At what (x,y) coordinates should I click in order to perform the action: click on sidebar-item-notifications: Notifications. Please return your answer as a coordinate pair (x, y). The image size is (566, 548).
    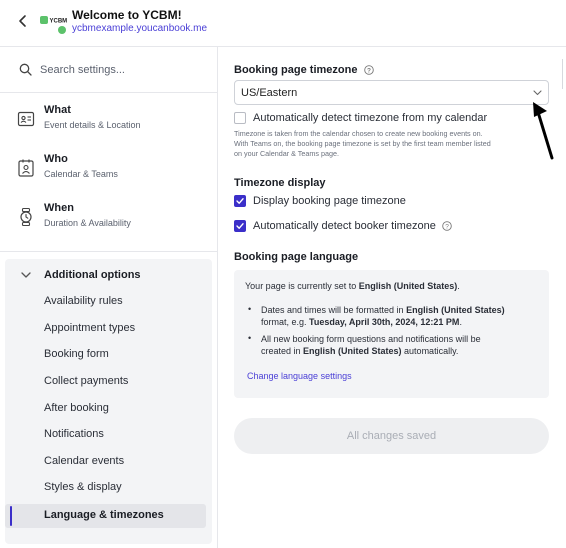
    Looking at the image, I should click on (108, 435).